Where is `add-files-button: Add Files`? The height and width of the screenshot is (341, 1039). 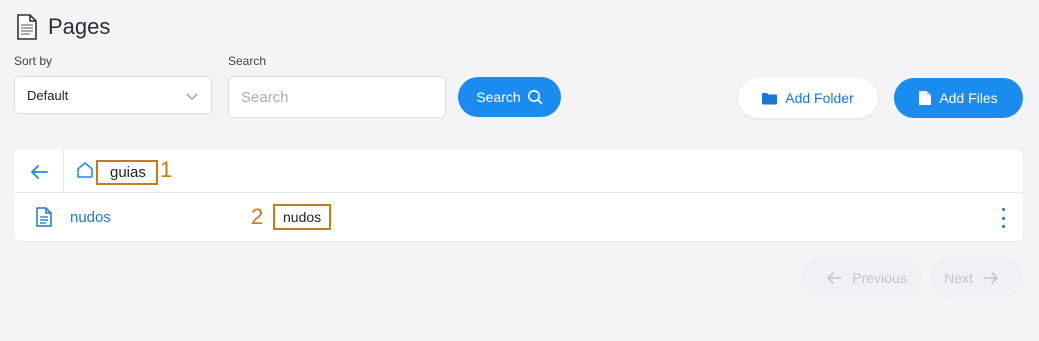 add-files-button: Add Files is located at coordinates (958, 98).